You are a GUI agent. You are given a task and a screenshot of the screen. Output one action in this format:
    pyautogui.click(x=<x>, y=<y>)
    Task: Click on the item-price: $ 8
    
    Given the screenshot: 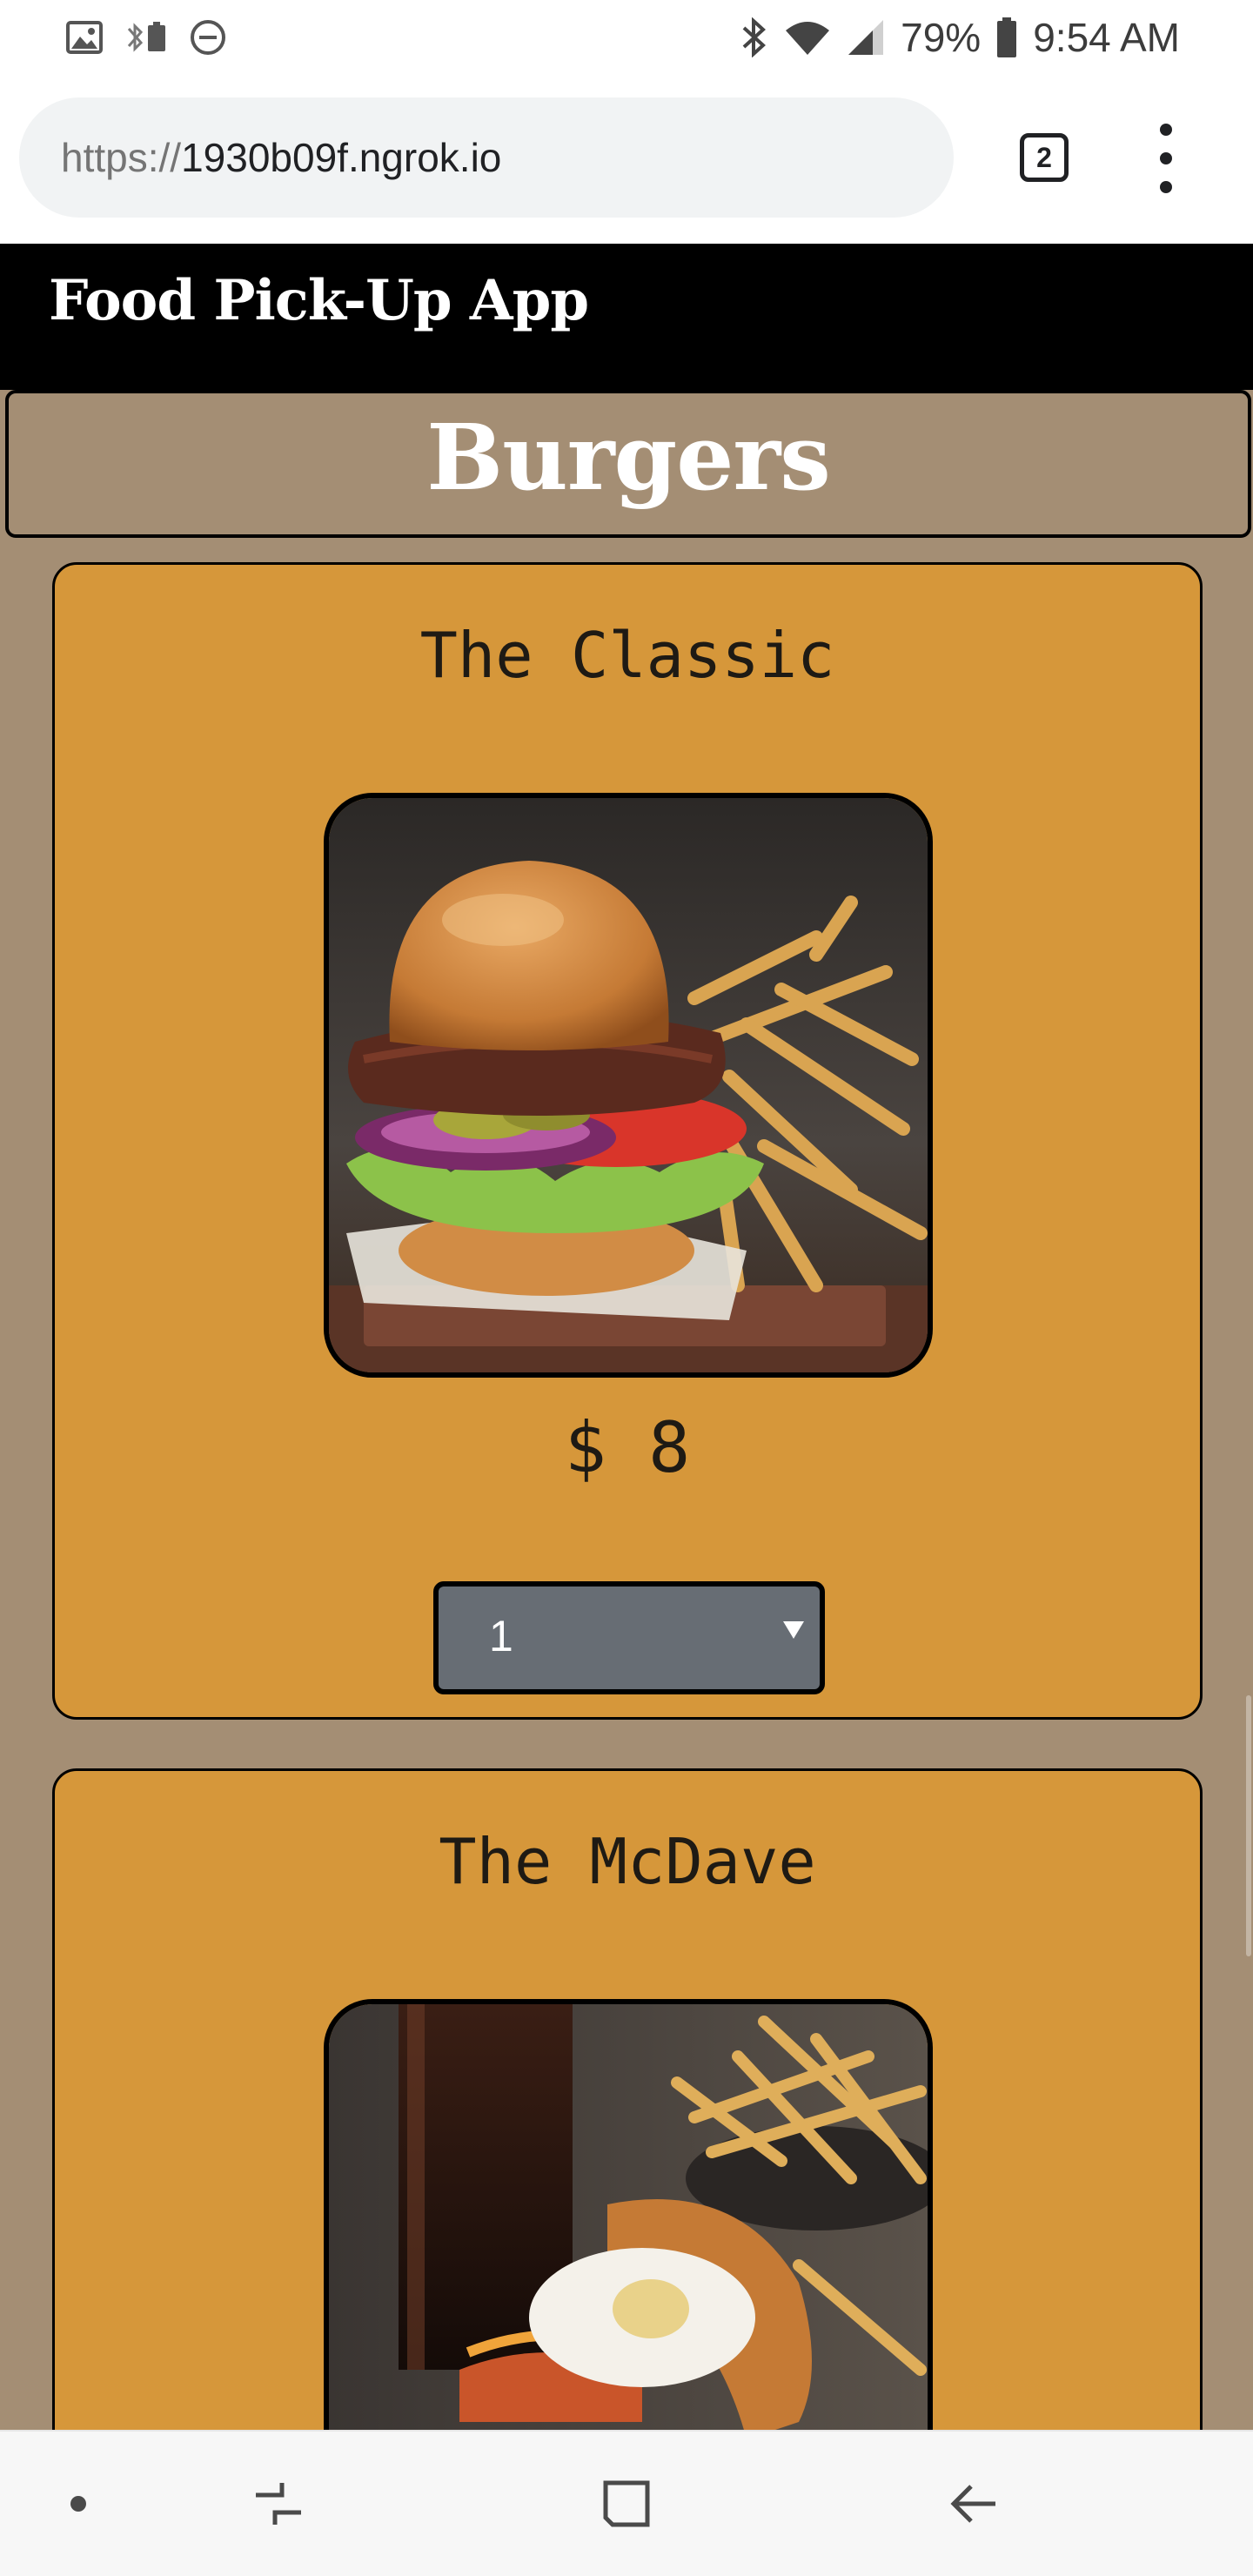 What is the action you would take?
    pyautogui.click(x=627, y=1447)
    